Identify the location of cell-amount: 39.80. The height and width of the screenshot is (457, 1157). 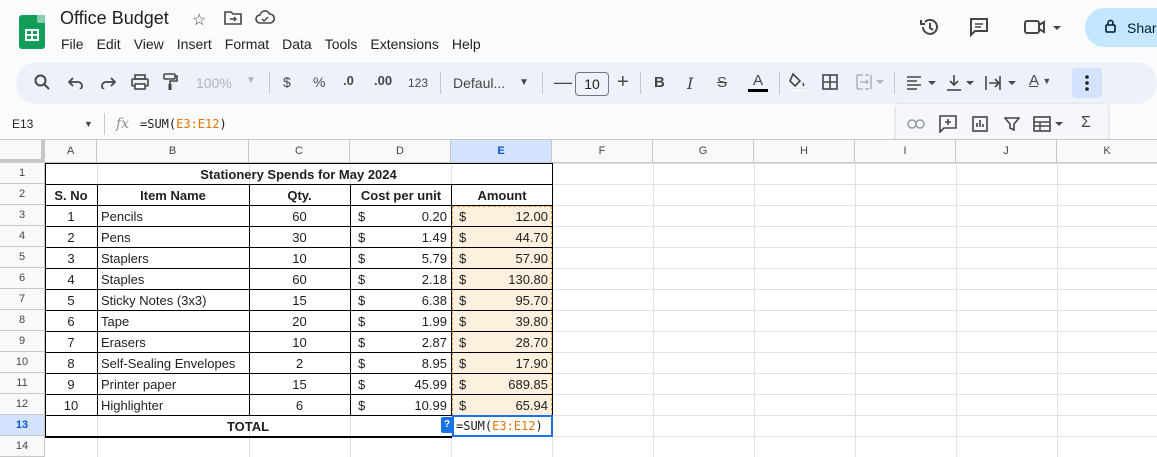
(514, 321).